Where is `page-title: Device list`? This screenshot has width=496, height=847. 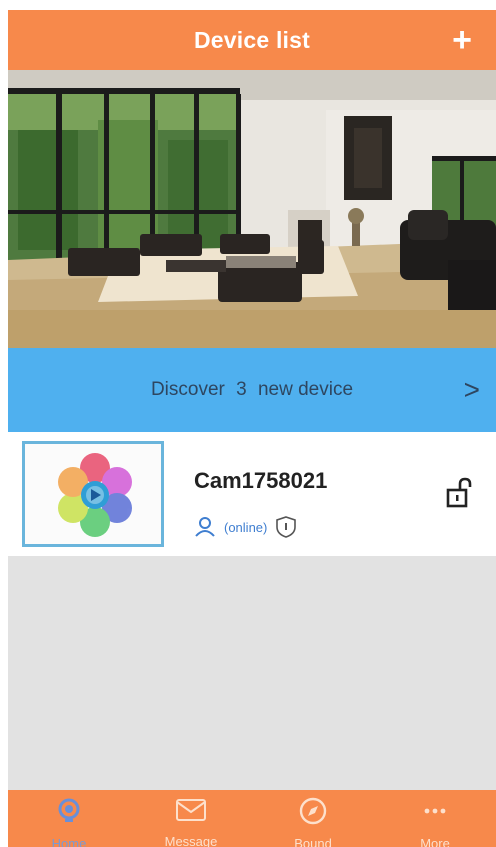 page-title: Device list is located at coordinates (252, 39).